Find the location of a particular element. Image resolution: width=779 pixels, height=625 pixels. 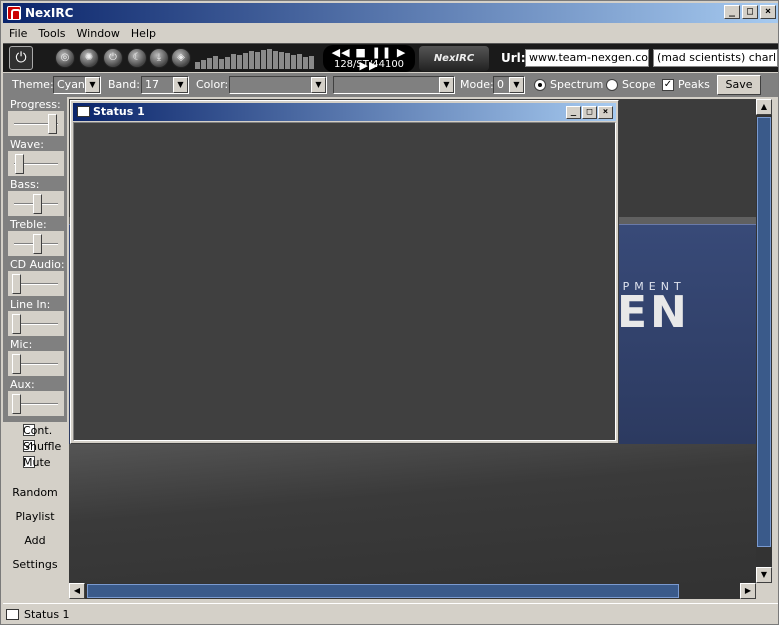

radiation-icon: ✺ is located at coordinates (89, 58).